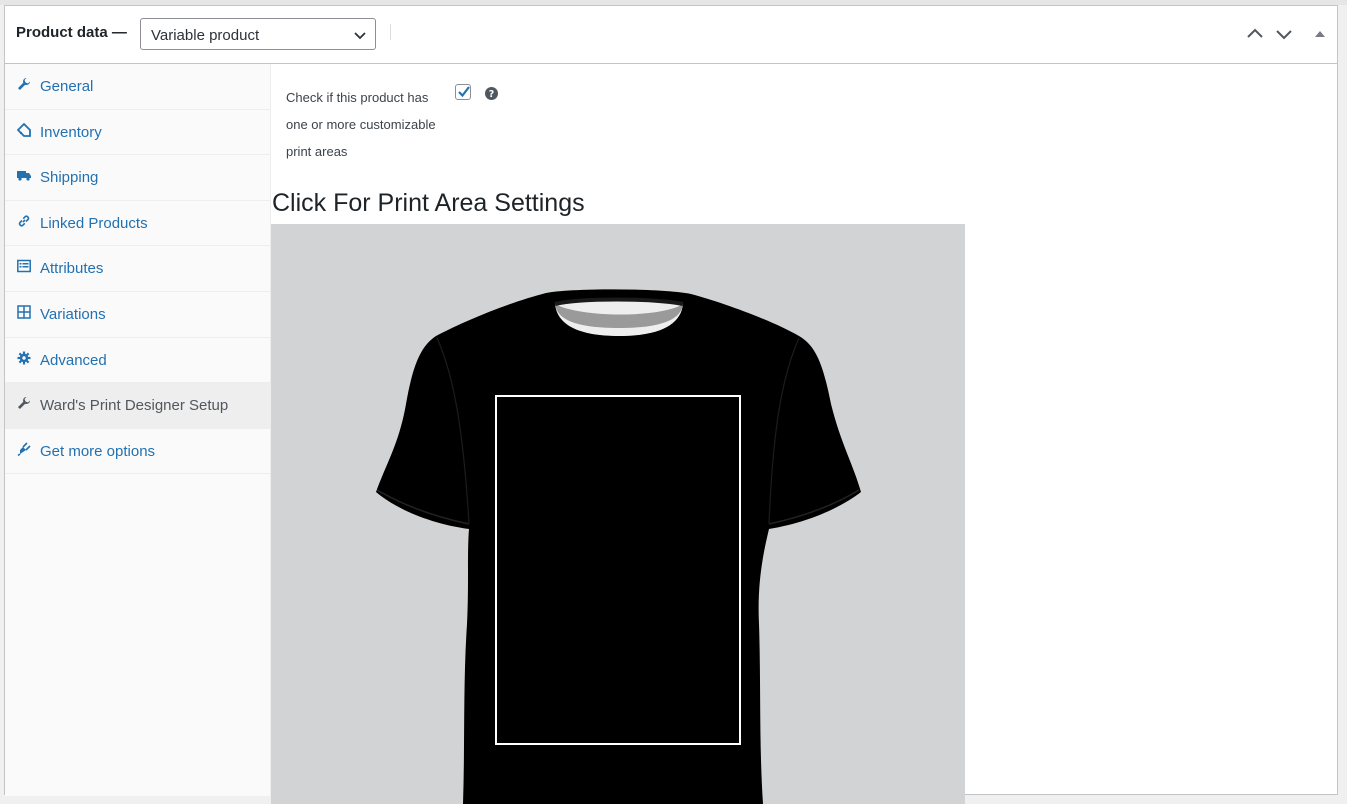 The height and width of the screenshot is (804, 1347). I want to click on customizable-print-areas-checkbox, so click(463, 92).